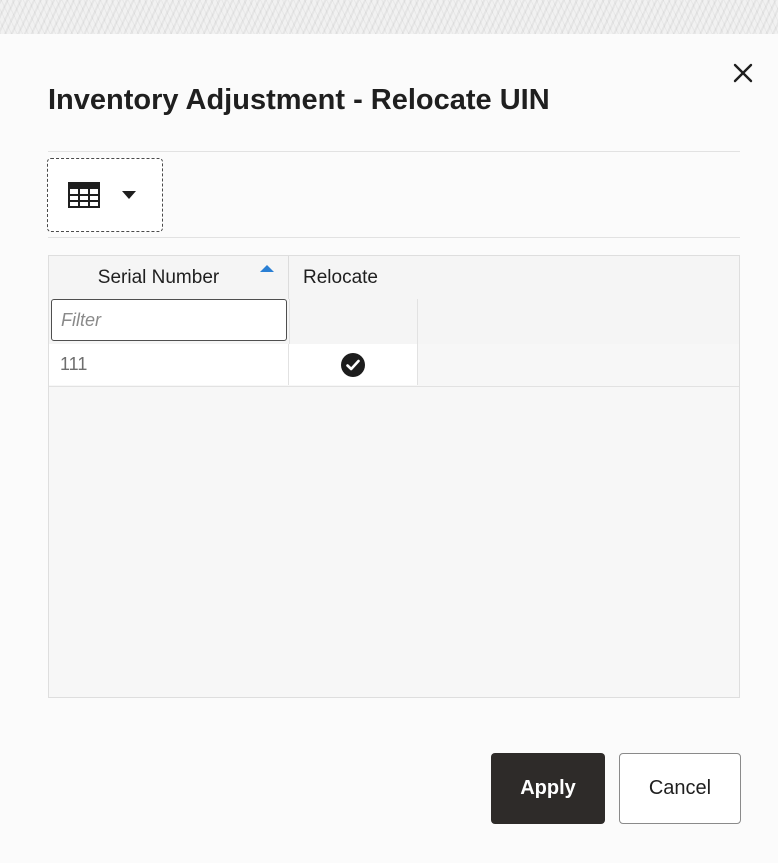 The width and height of the screenshot is (778, 863). Describe the element at coordinates (299, 100) in the screenshot. I see `dialog-title: Inventory Adjustment - Relocate UIN` at that location.